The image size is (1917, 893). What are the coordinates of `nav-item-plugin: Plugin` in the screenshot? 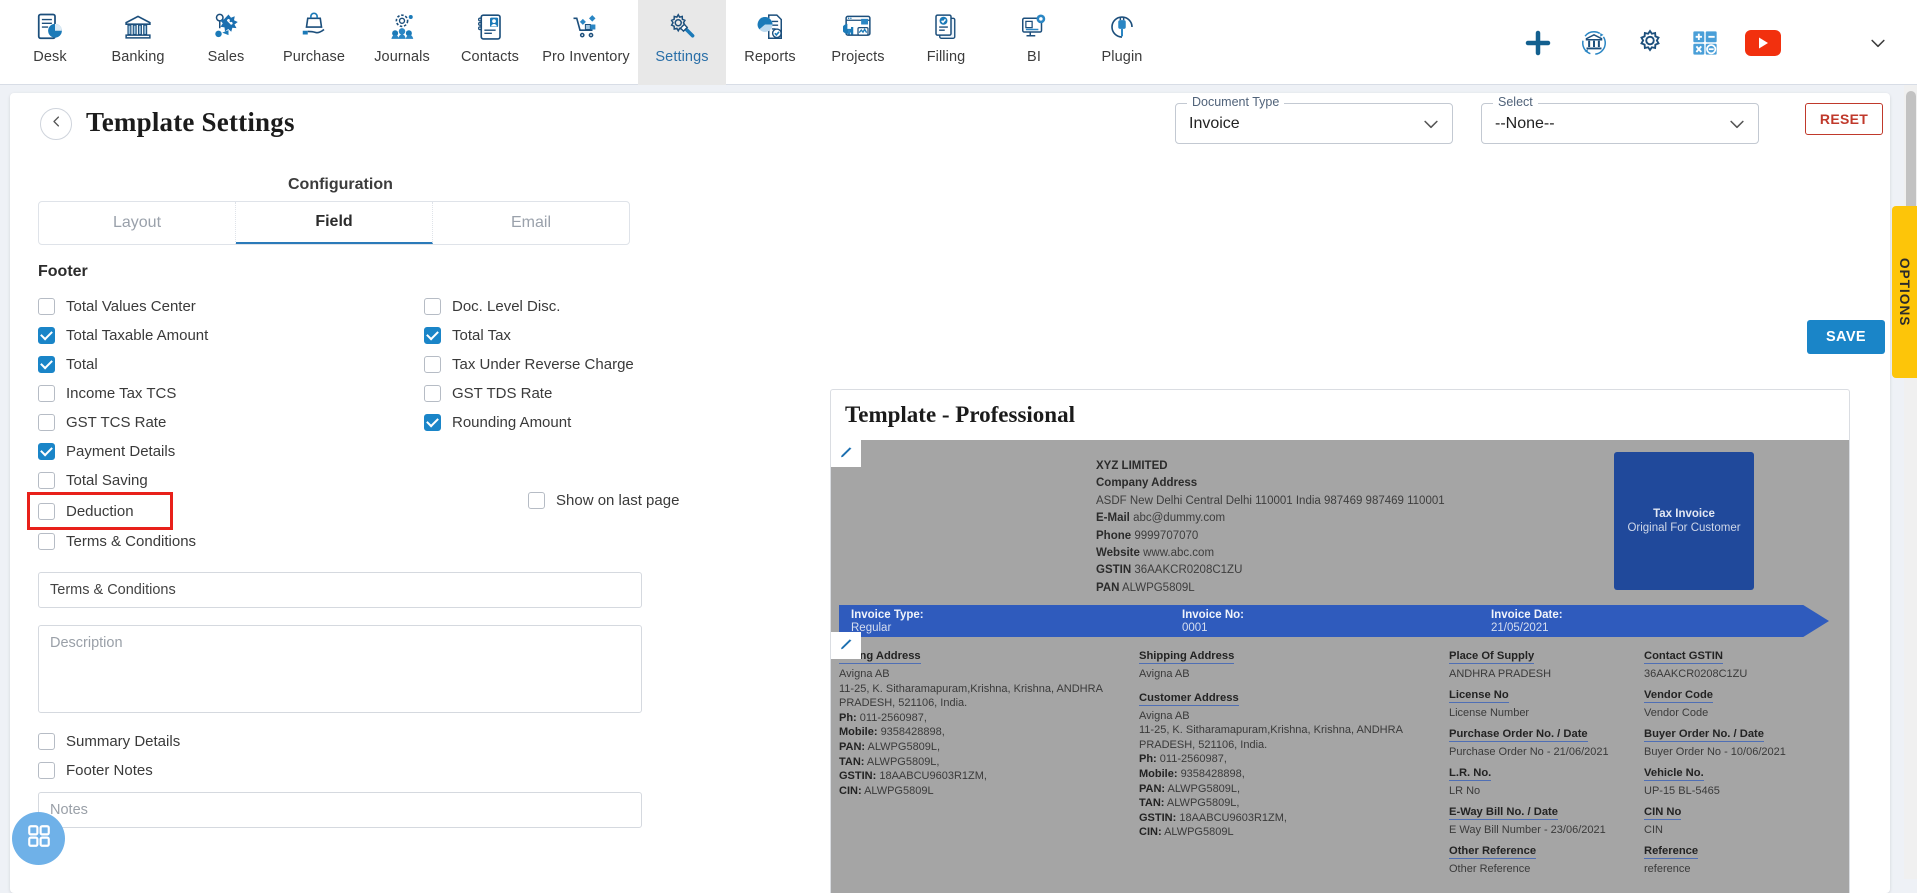 It's located at (1122, 42).